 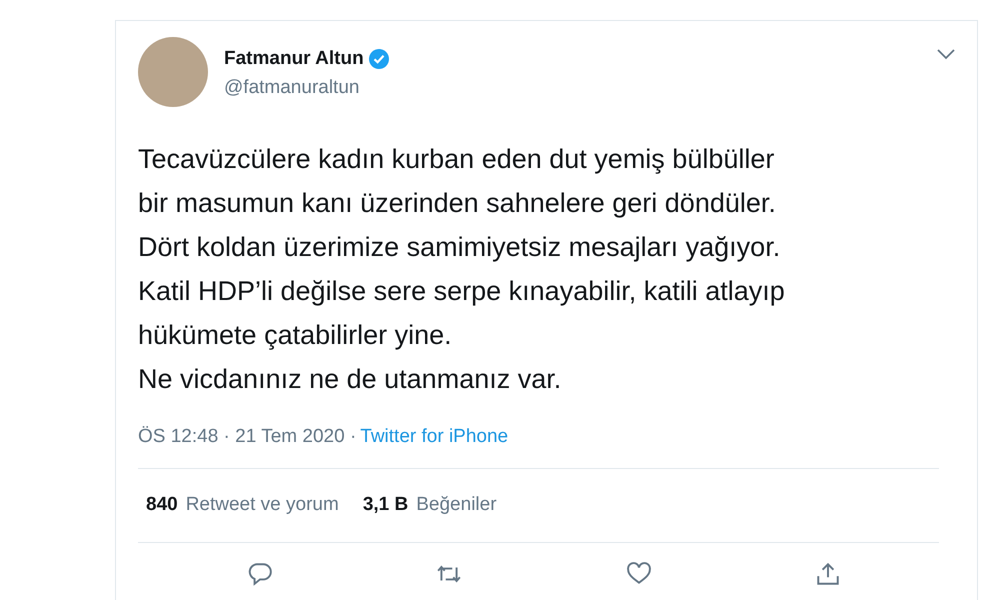 I want to click on share-icon, so click(x=827, y=574).